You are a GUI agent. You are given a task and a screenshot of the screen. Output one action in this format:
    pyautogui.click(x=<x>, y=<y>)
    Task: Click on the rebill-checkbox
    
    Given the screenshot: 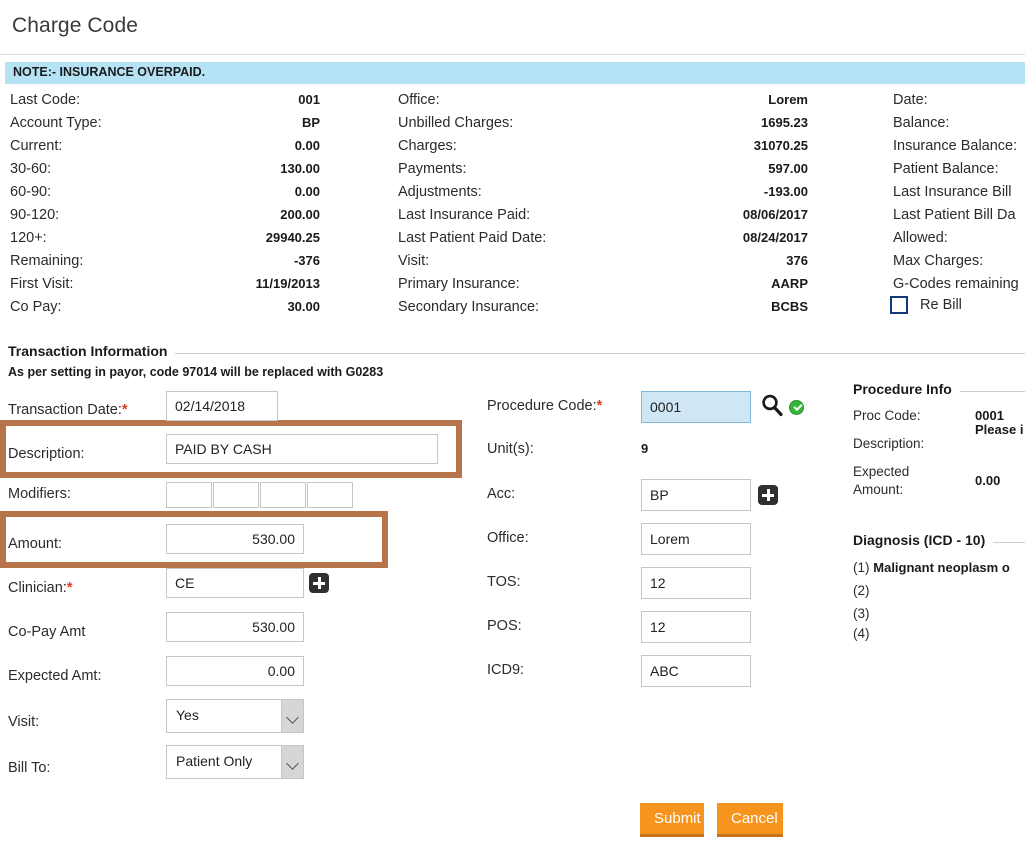 What is the action you would take?
    pyautogui.click(x=899, y=305)
    